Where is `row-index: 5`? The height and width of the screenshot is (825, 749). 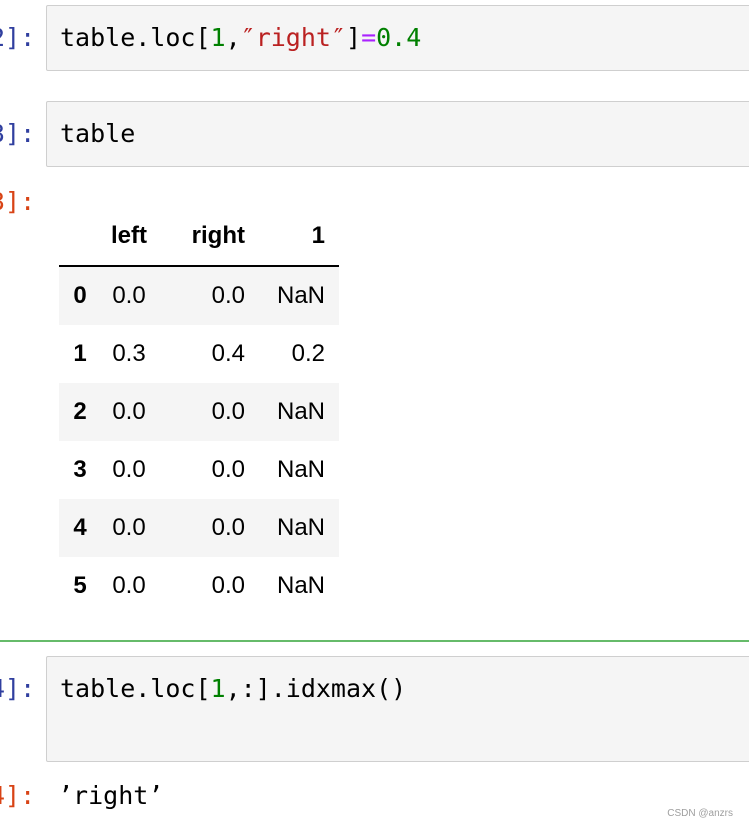
row-index: 5 is located at coordinates (80, 585).